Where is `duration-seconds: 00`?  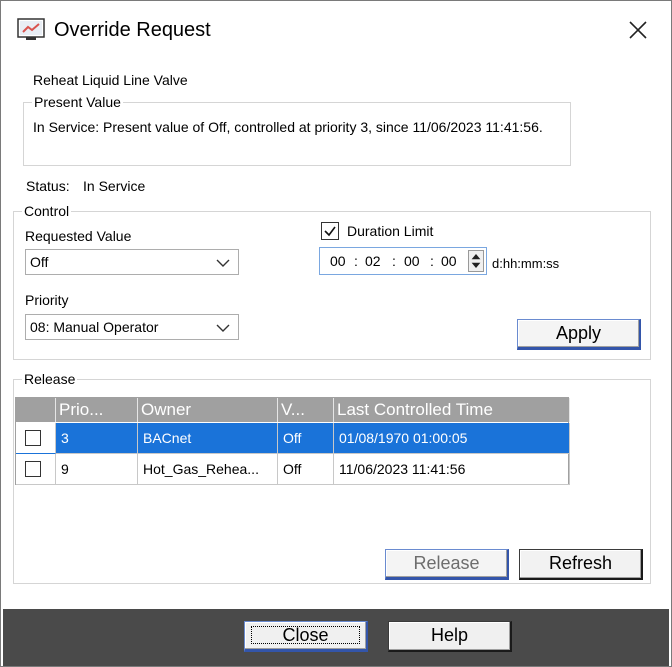 duration-seconds: 00 is located at coordinates (449, 261).